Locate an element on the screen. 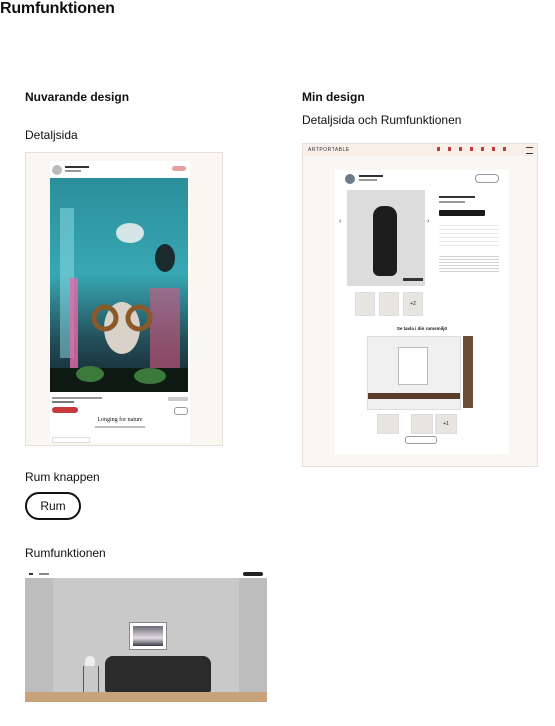 The height and width of the screenshot is (726, 555). nav-bar: ARTPORTABLE is located at coordinates (420, 150).